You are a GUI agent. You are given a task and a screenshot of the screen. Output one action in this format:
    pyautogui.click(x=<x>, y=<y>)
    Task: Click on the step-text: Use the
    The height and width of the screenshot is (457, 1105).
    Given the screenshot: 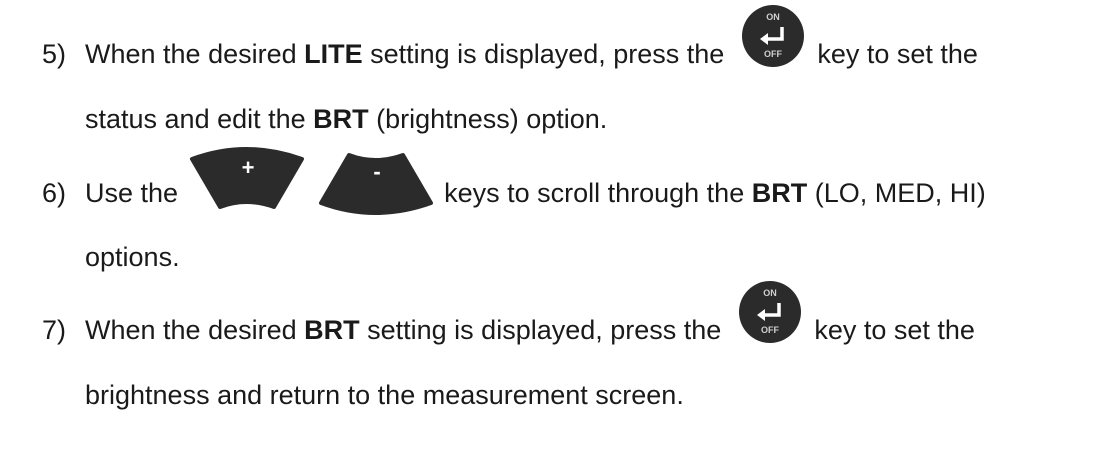 What is the action you would take?
    pyautogui.click(x=135, y=193)
    